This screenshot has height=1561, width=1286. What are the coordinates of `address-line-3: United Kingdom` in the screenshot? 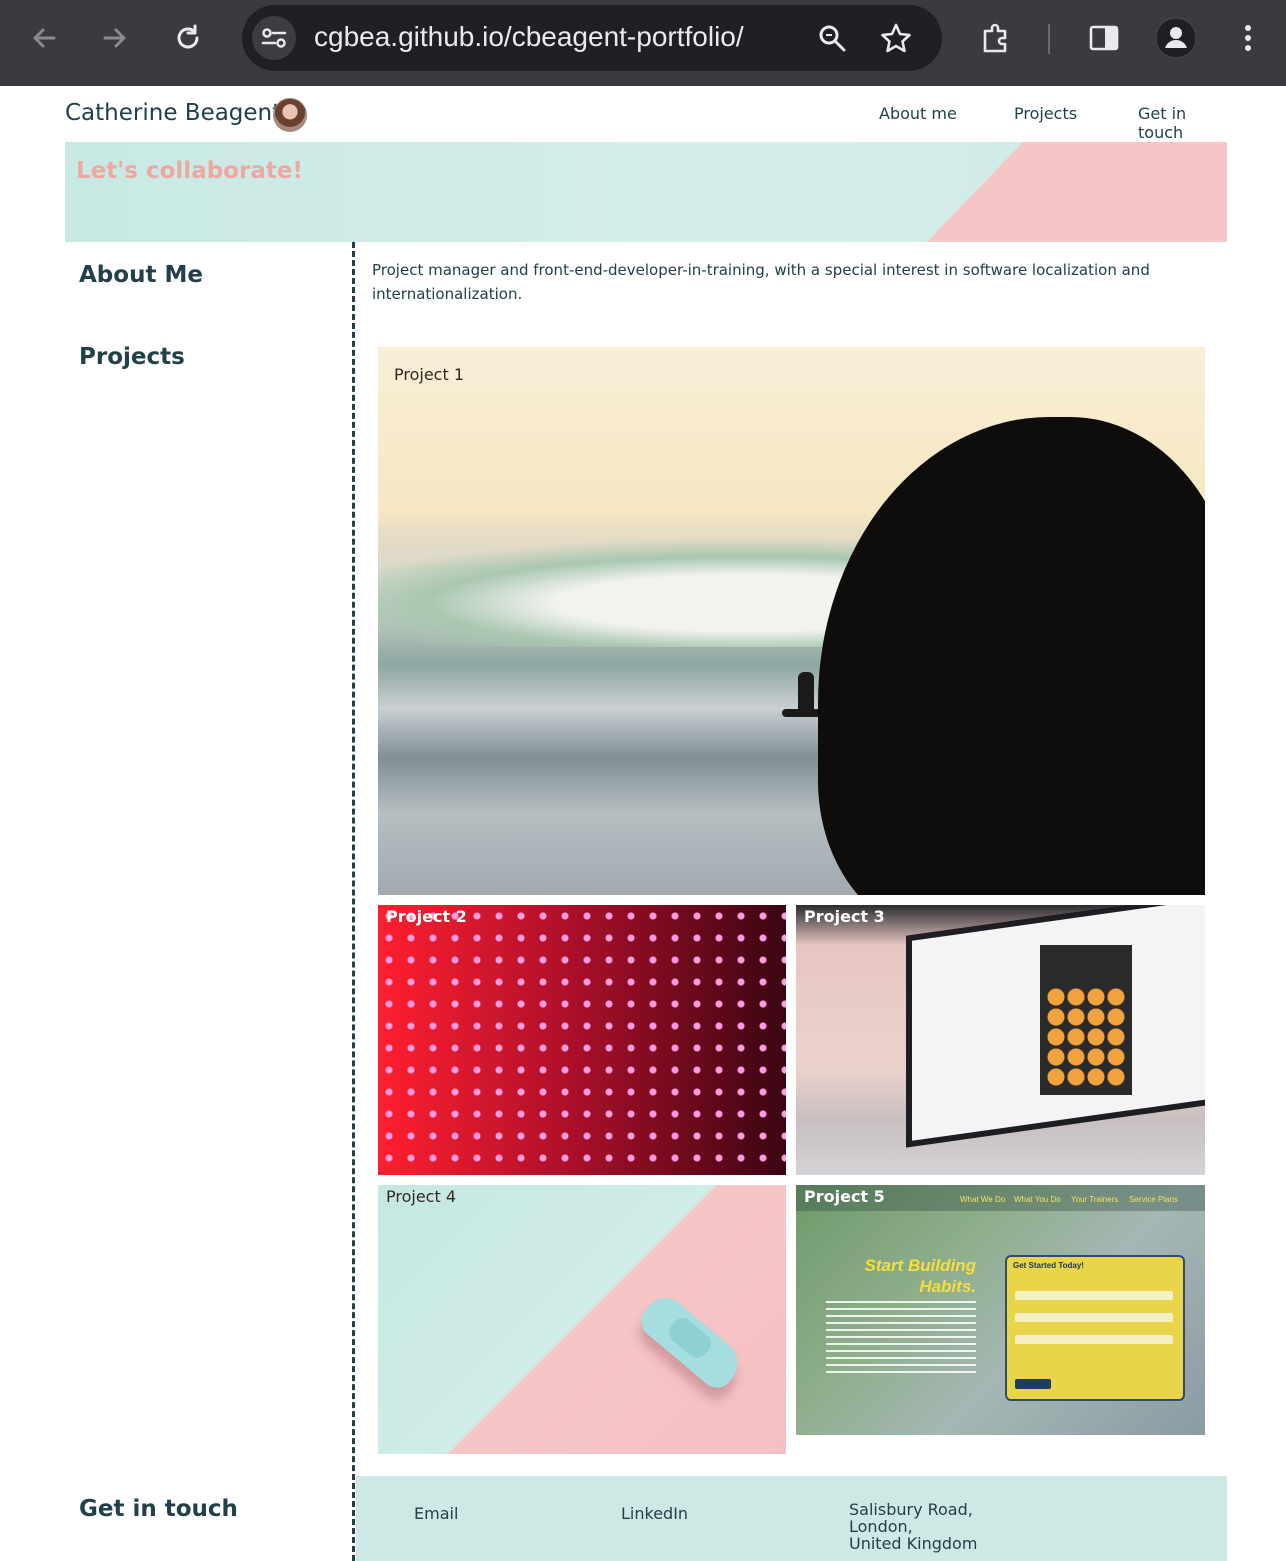 It's located at (913, 1543).